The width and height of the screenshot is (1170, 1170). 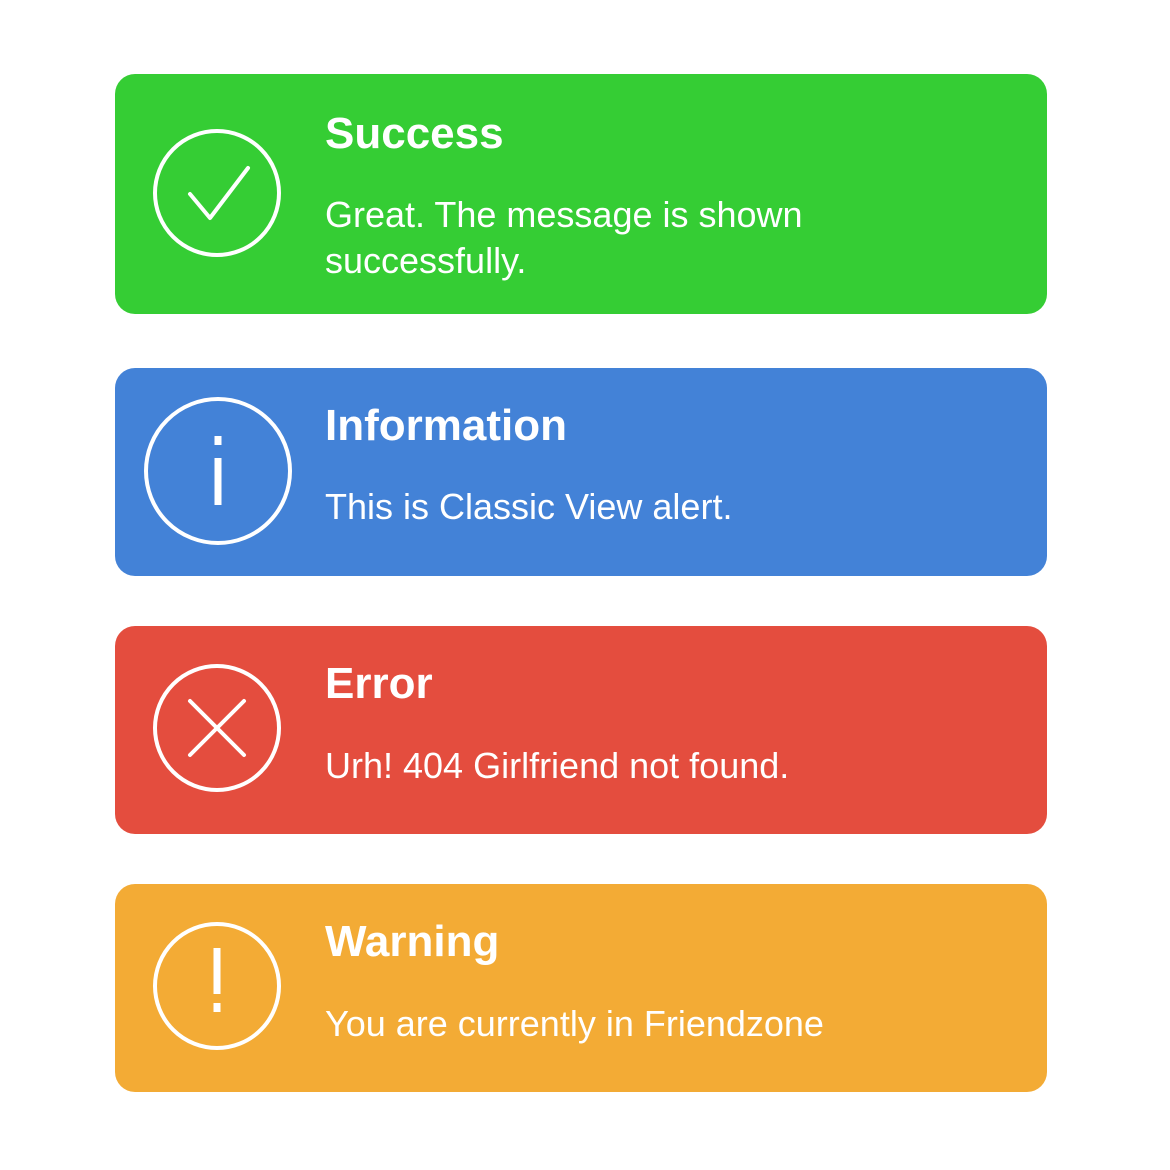 I want to click on alert-title: Success, so click(x=414, y=133).